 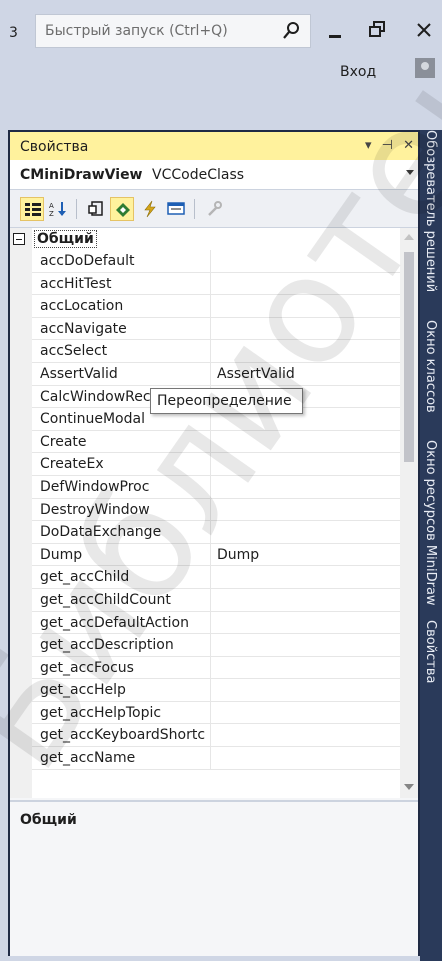 What do you see at coordinates (430, 366) in the screenshot?
I see `tab-class-view: Окно классов` at bounding box center [430, 366].